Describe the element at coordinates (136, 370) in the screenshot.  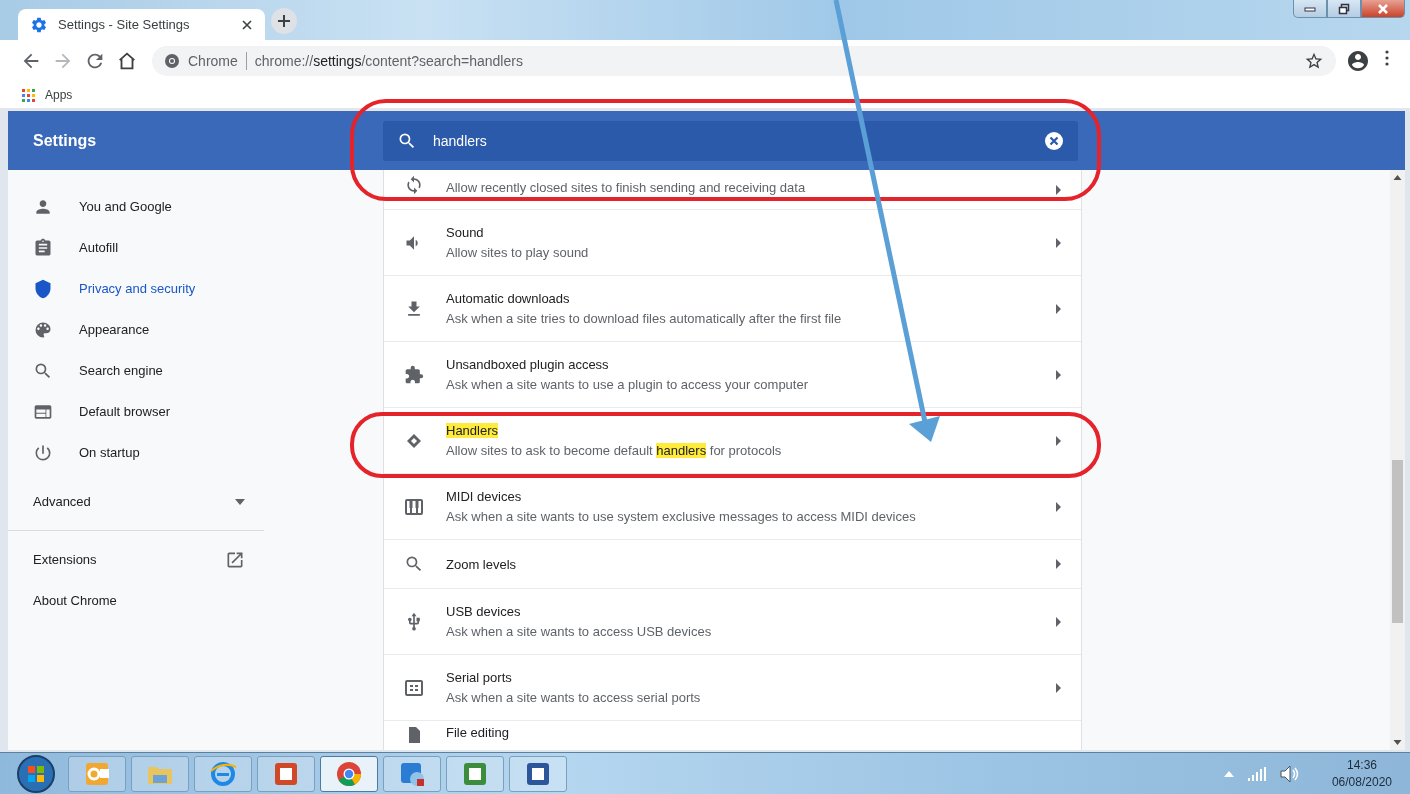
I see `sidebar-item: Search engine` at that location.